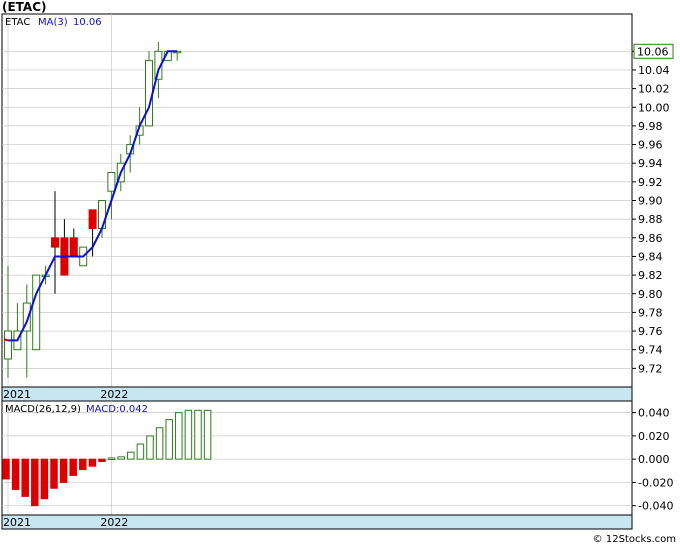  What do you see at coordinates (650, 350) in the screenshot?
I see `price-tick-label: 9.74` at bounding box center [650, 350].